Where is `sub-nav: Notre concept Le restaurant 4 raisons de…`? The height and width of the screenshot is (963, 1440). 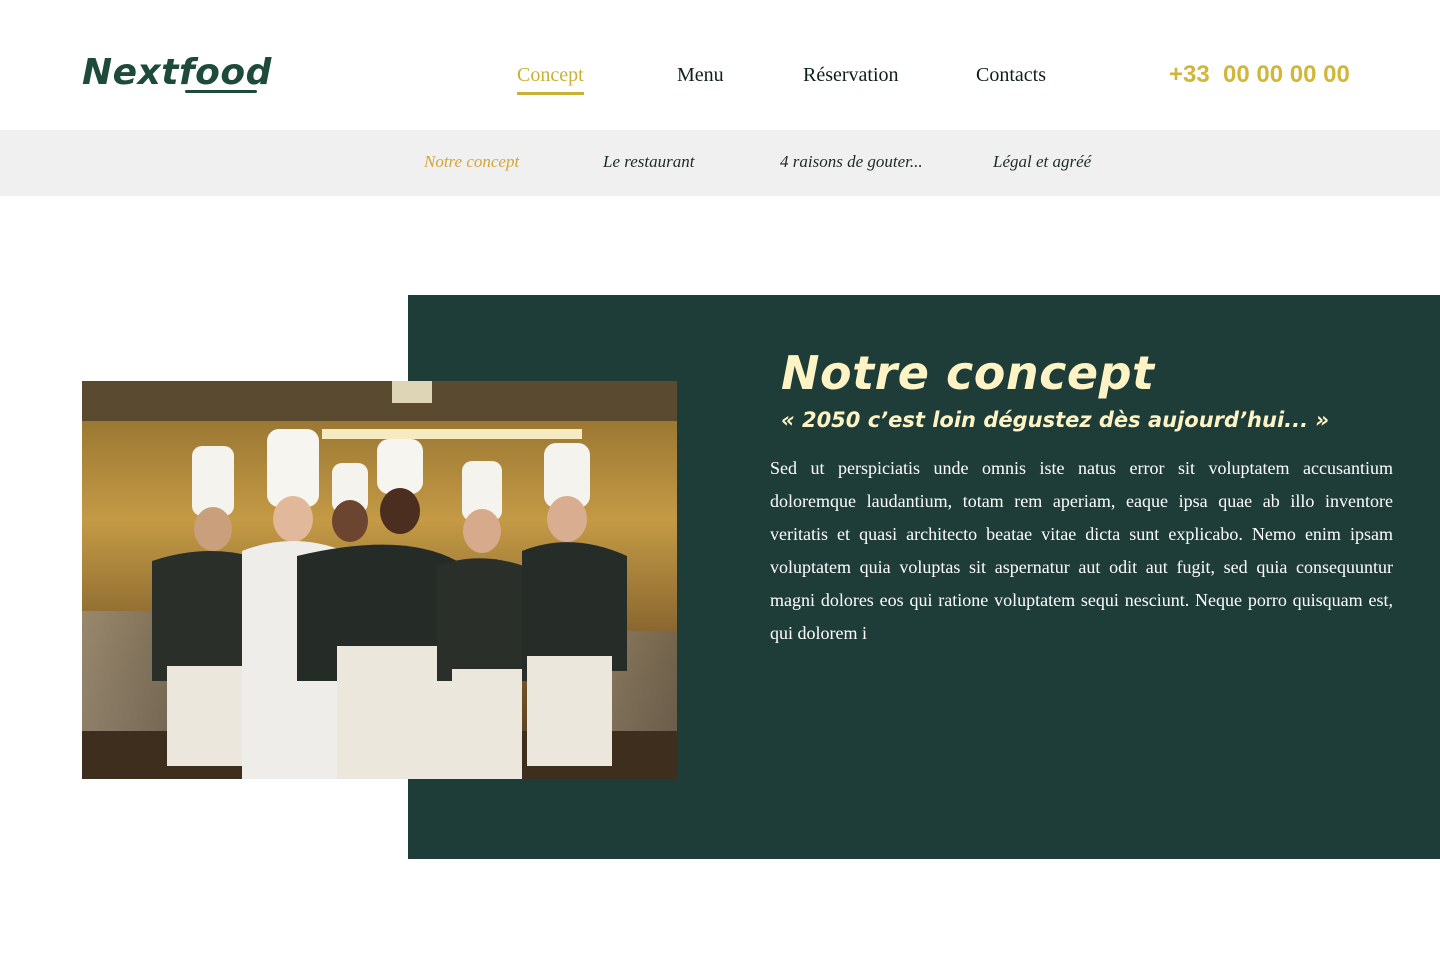
sub-nav: Notre concept Le restaurant 4 raisons de… is located at coordinates (720, 163).